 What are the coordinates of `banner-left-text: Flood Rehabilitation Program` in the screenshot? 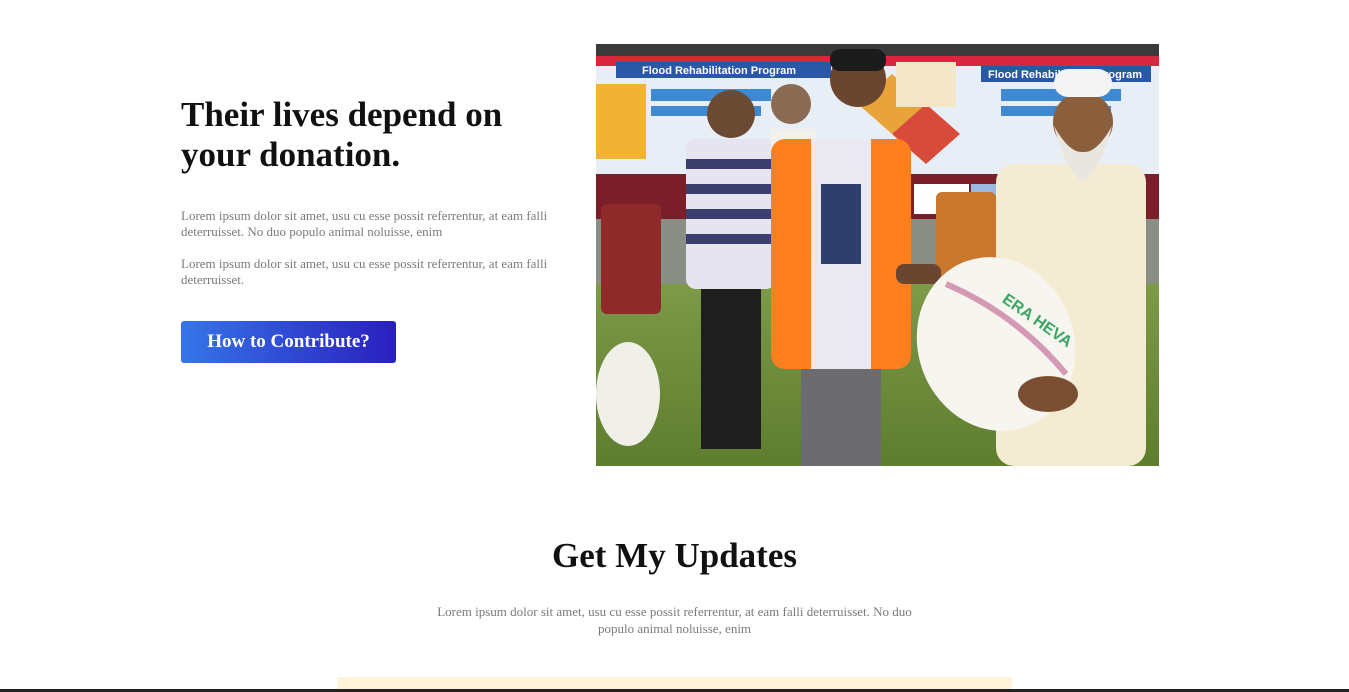 It's located at (719, 71).